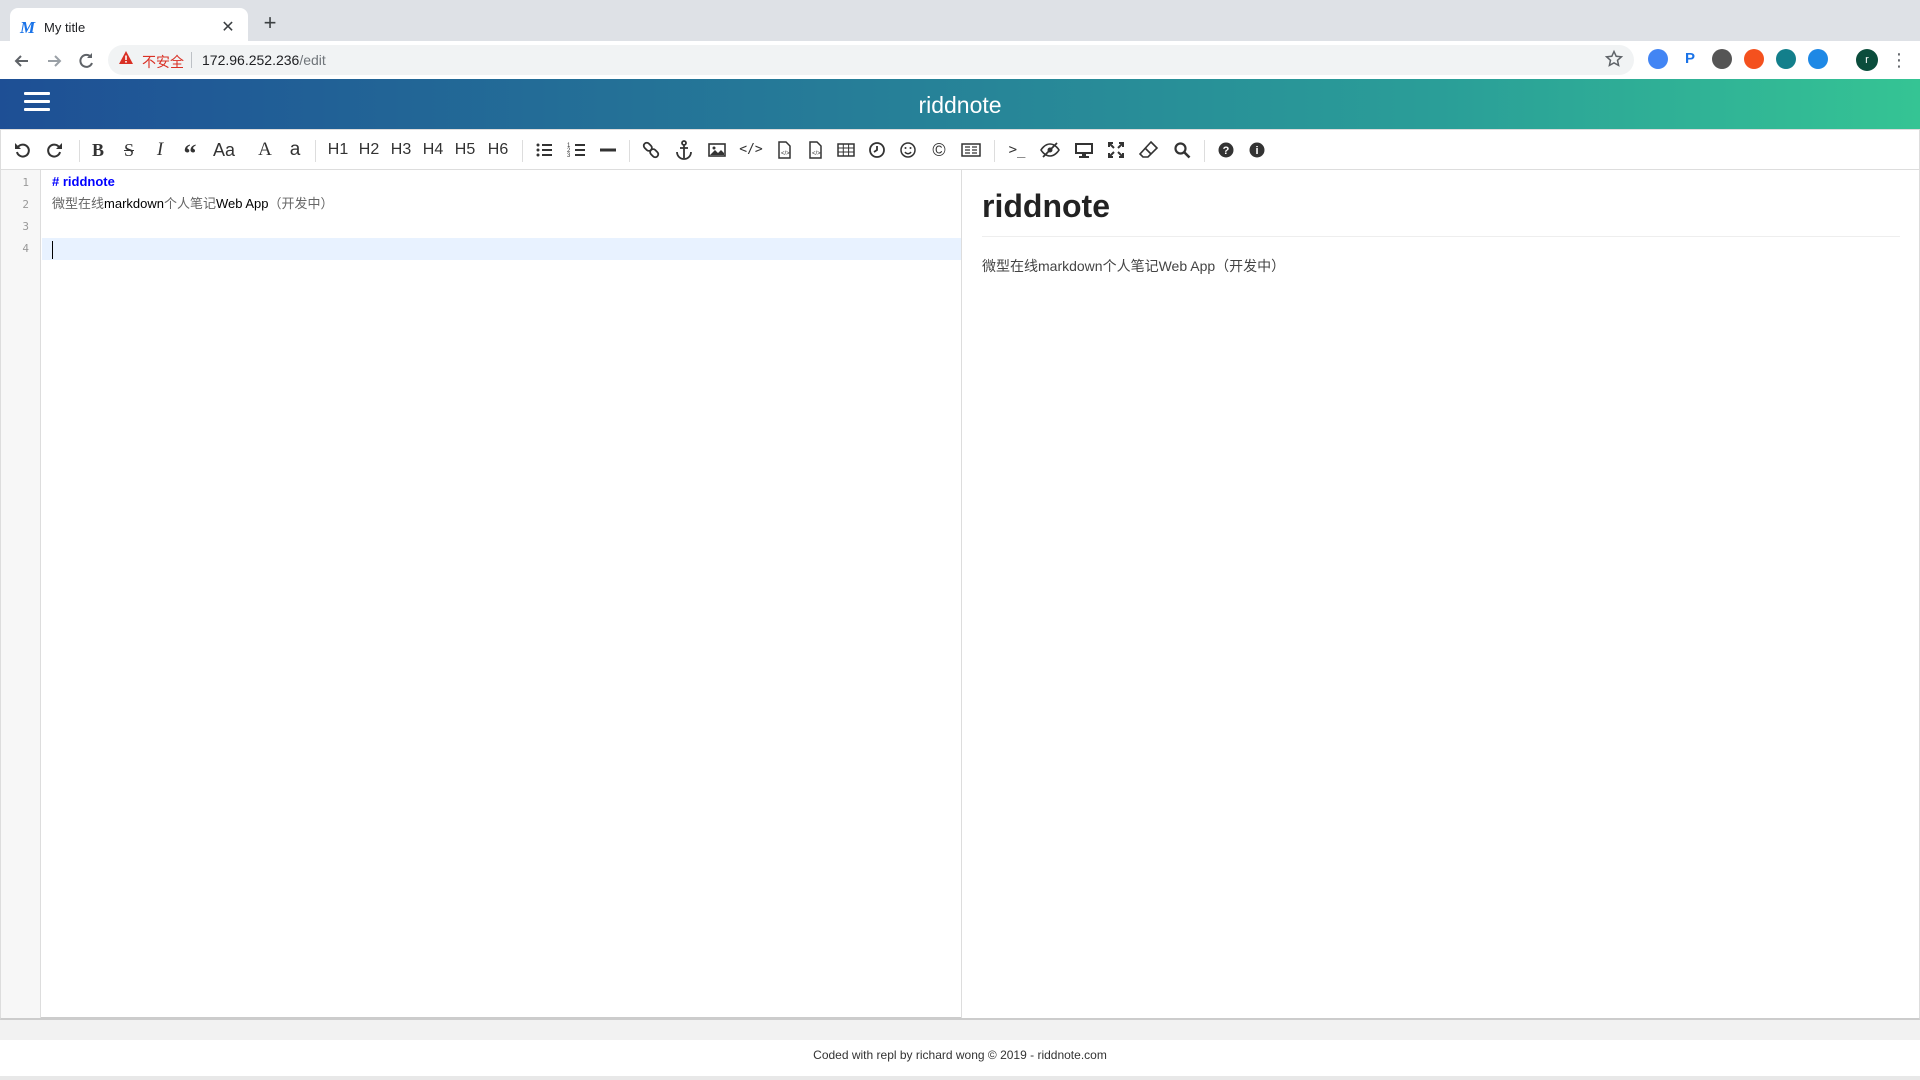  I want to click on bird-ext-icon, so click(1818, 59).